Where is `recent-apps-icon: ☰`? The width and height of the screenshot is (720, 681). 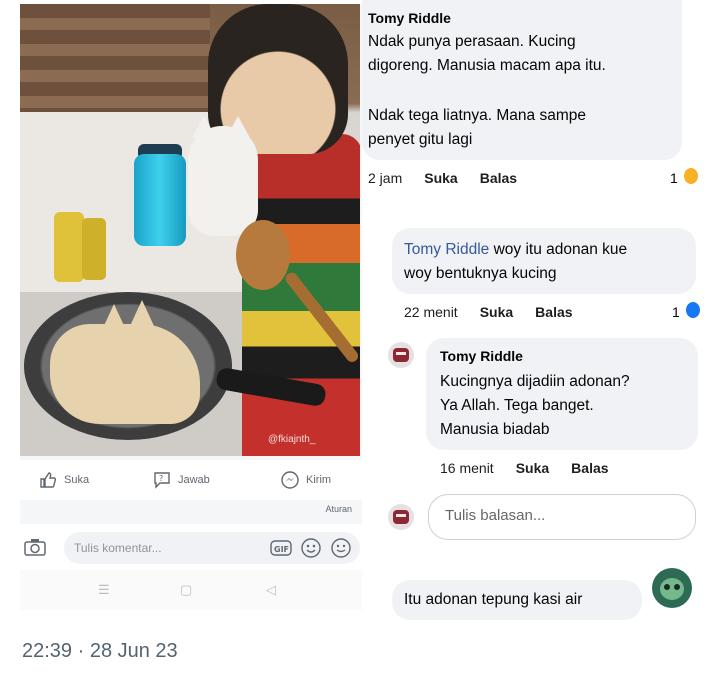
recent-apps-icon: ☰ is located at coordinates (104, 590).